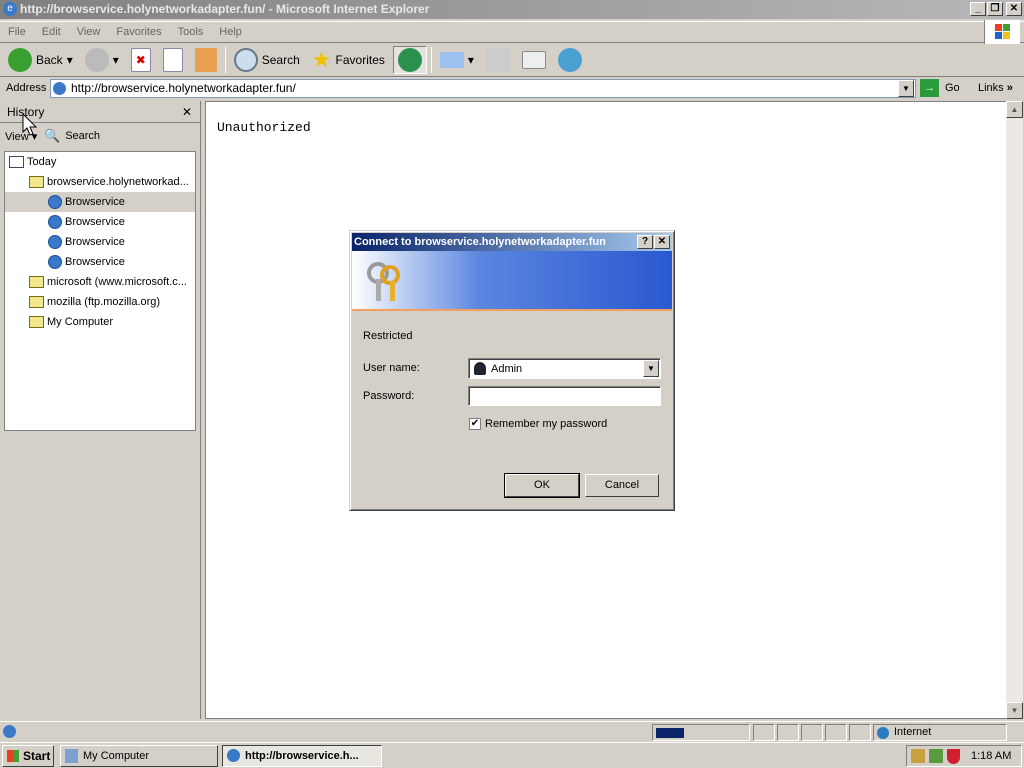 The image size is (1024, 768). I want to click on clock: 1:18 AM, so click(991, 756).